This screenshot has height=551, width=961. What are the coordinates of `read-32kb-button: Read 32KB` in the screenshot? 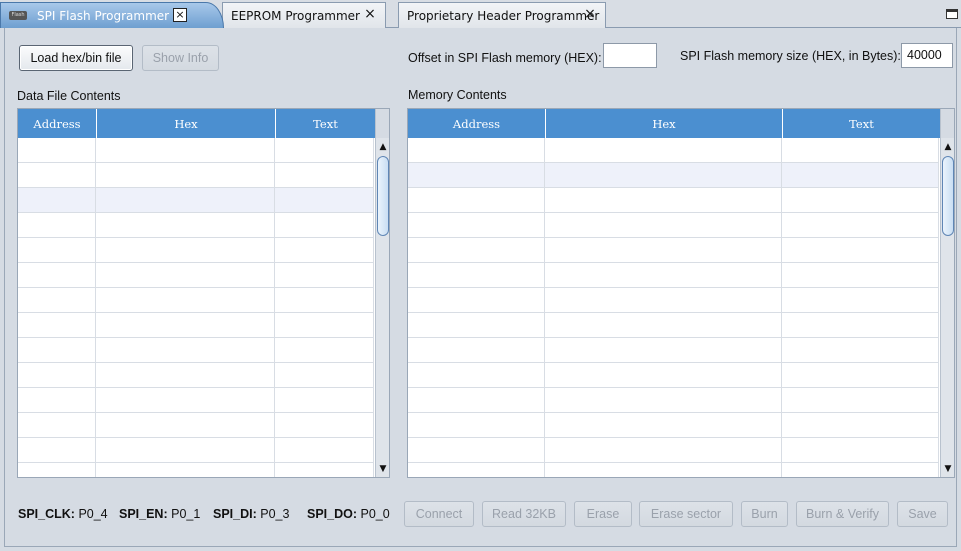 It's located at (524, 514).